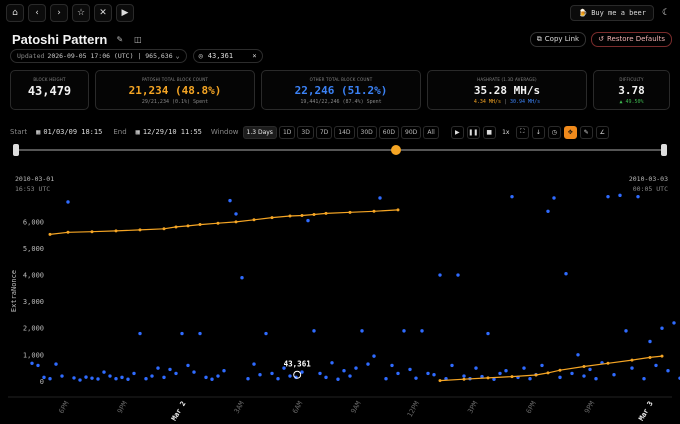 This screenshot has width=680, height=424. What do you see at coordinates (340, 13) in the screenshot?
I see `top-nav: ⌂ ‹ › ☆ ✕ ▶ 🍺 Buy me a beer ☾` at bounding box center [340, 13].